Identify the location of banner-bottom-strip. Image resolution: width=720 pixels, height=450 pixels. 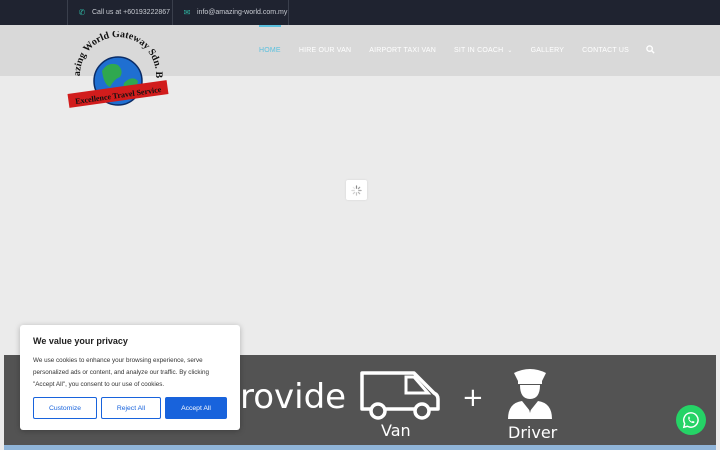
(360, 447).